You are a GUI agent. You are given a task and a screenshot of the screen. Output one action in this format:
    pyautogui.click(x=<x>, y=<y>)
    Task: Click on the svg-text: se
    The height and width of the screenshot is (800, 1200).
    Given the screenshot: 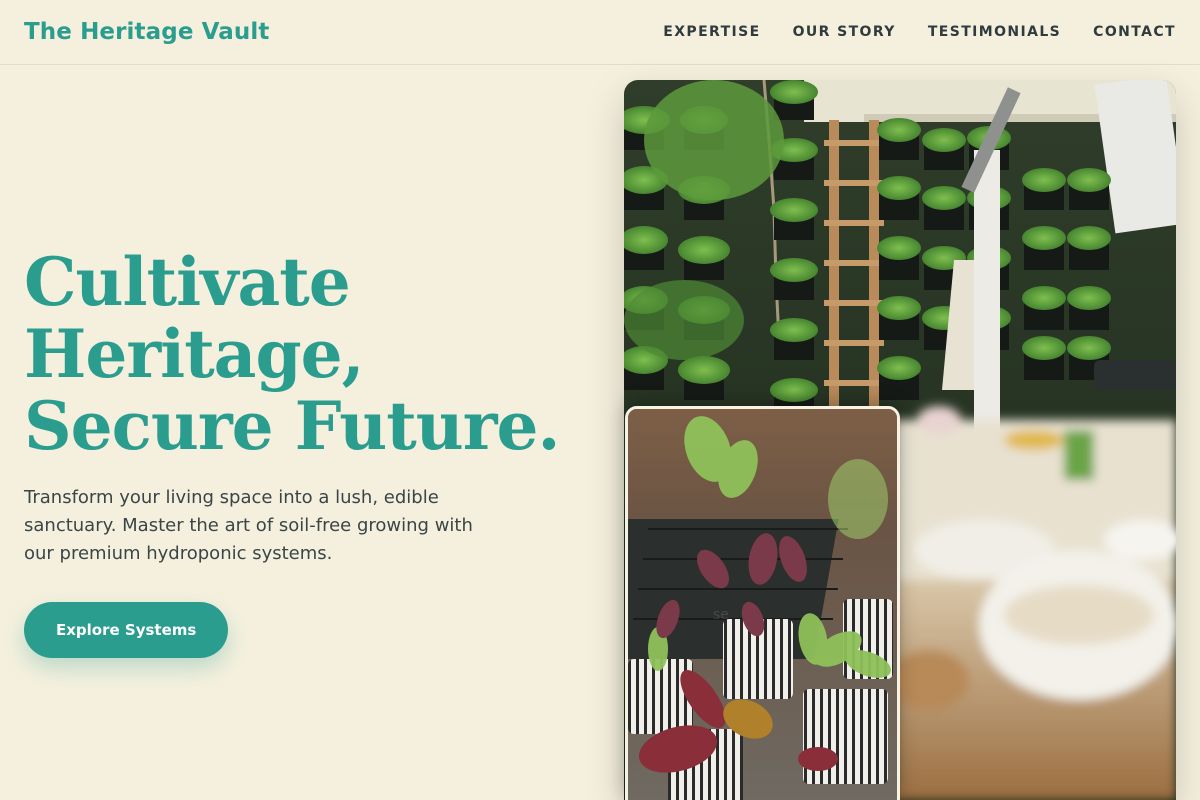 What is the action you would take?
    pyautogui.click(x=721, y=615)
    